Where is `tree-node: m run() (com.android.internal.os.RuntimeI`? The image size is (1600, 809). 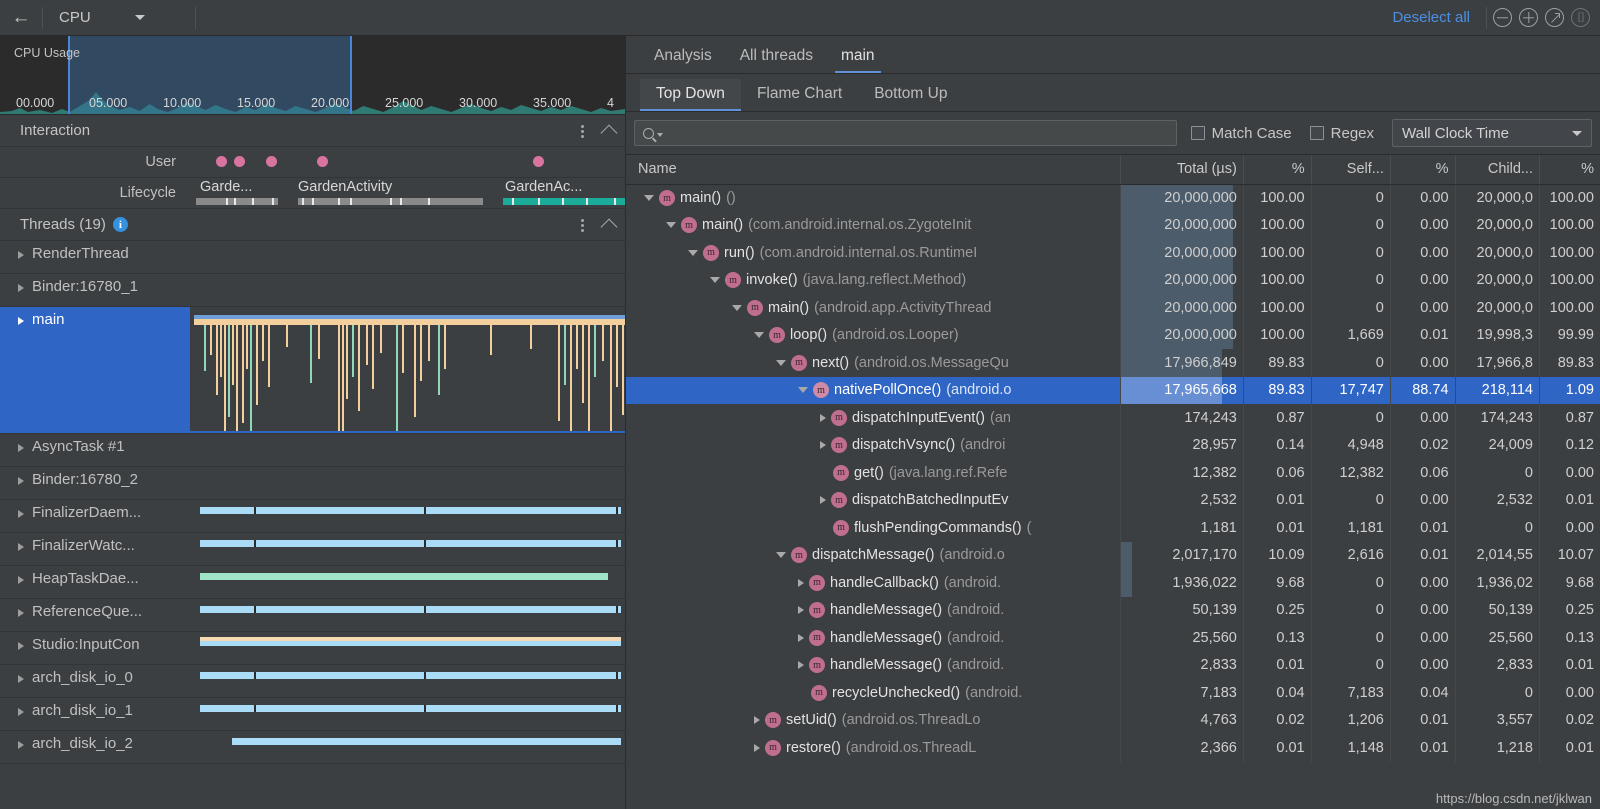
tree-node: m run() (com.android.internal.os.RuntimeI is located at coordinates (875, 252).